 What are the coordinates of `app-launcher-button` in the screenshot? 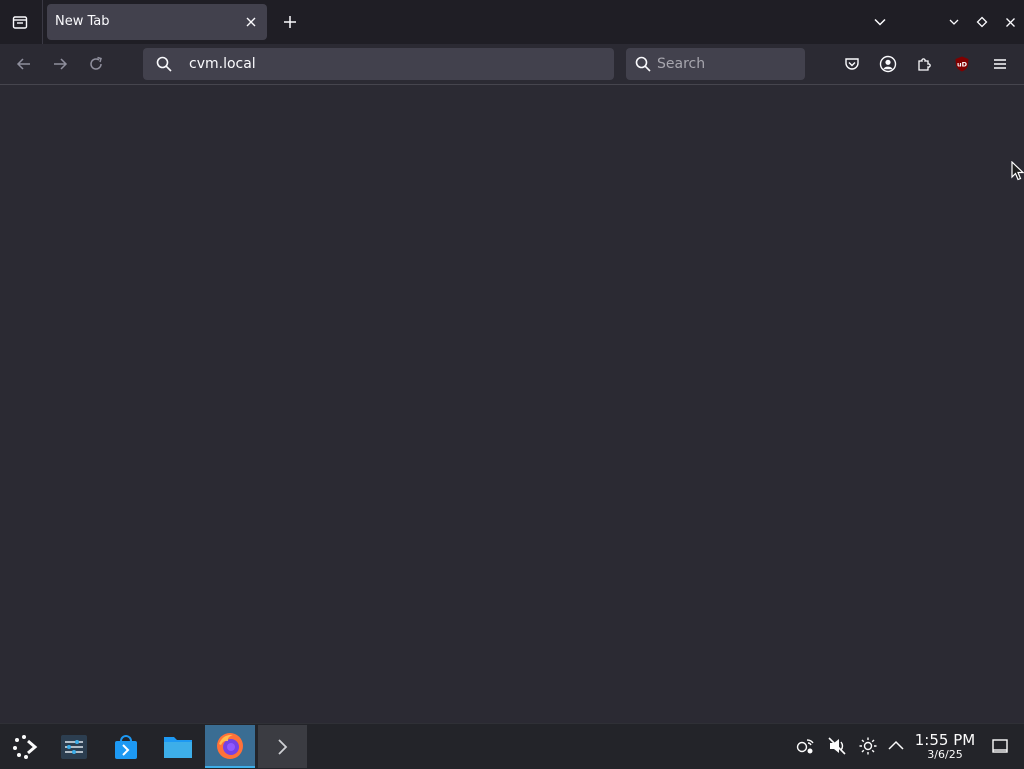 It's located at (25, 746).